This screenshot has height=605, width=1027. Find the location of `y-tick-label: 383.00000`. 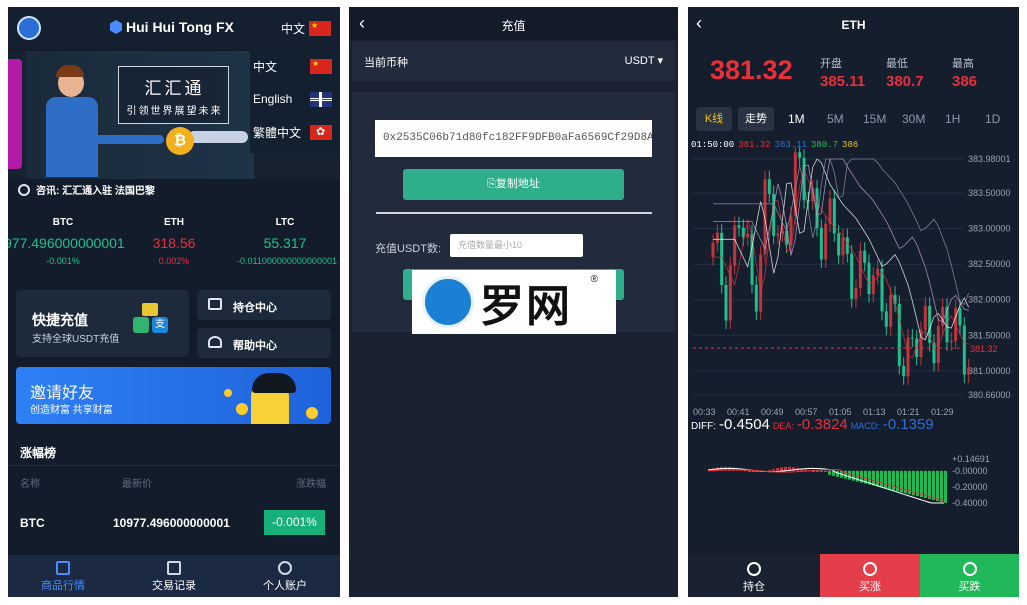

y-tick-label: 383.00000 is located at coordinates (989, 229).